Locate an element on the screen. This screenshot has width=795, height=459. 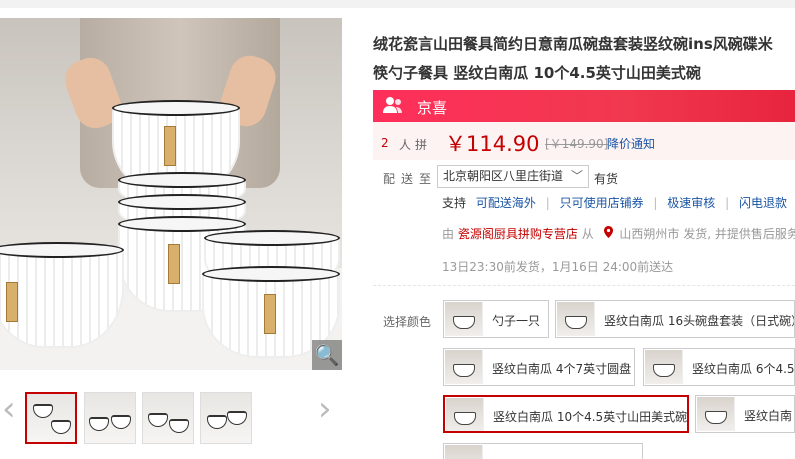
color-option: 竖纹白南瓜 6个4.5英 is located at coordinates (719, 367).